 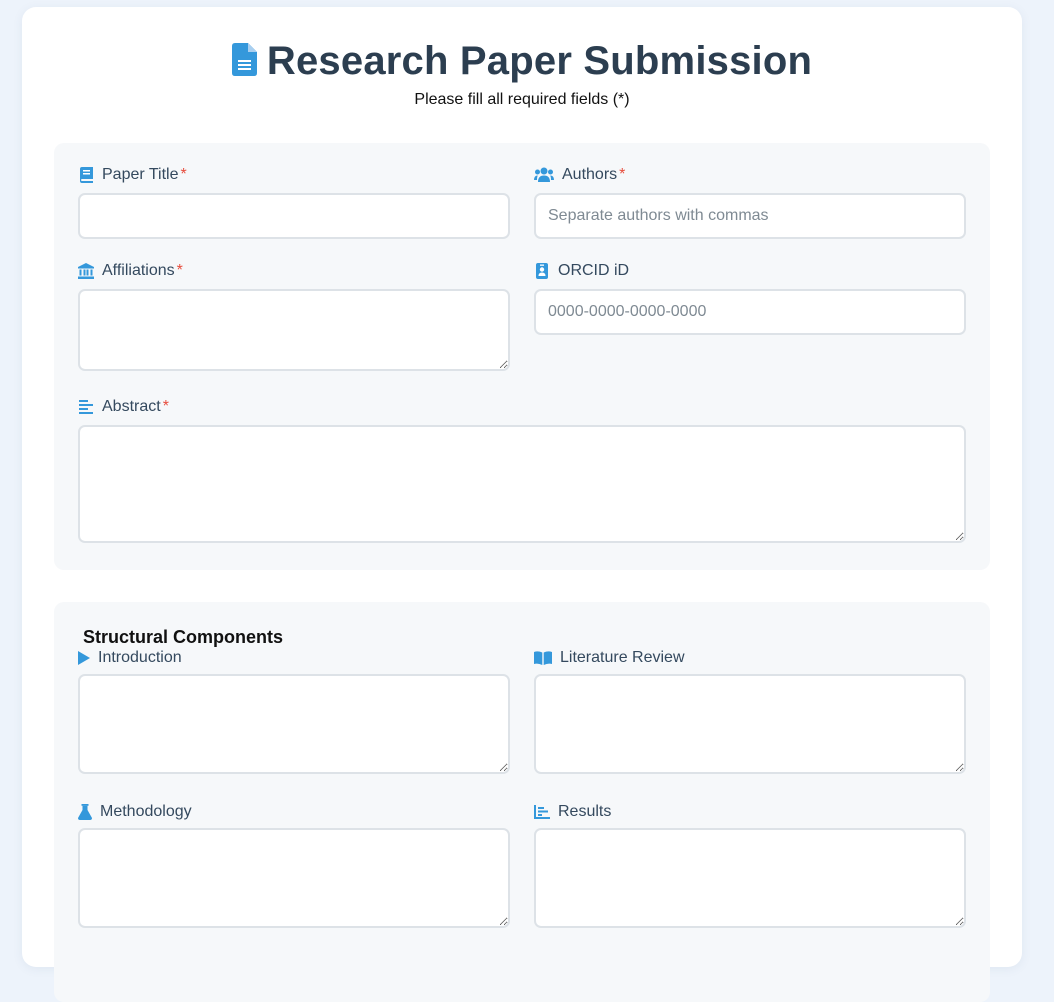 What do you see at coordinates (522, 99) in the screenshot?
I see `page-subtitle: Please fill all required fields (*)` at bounding box center [522, 99].